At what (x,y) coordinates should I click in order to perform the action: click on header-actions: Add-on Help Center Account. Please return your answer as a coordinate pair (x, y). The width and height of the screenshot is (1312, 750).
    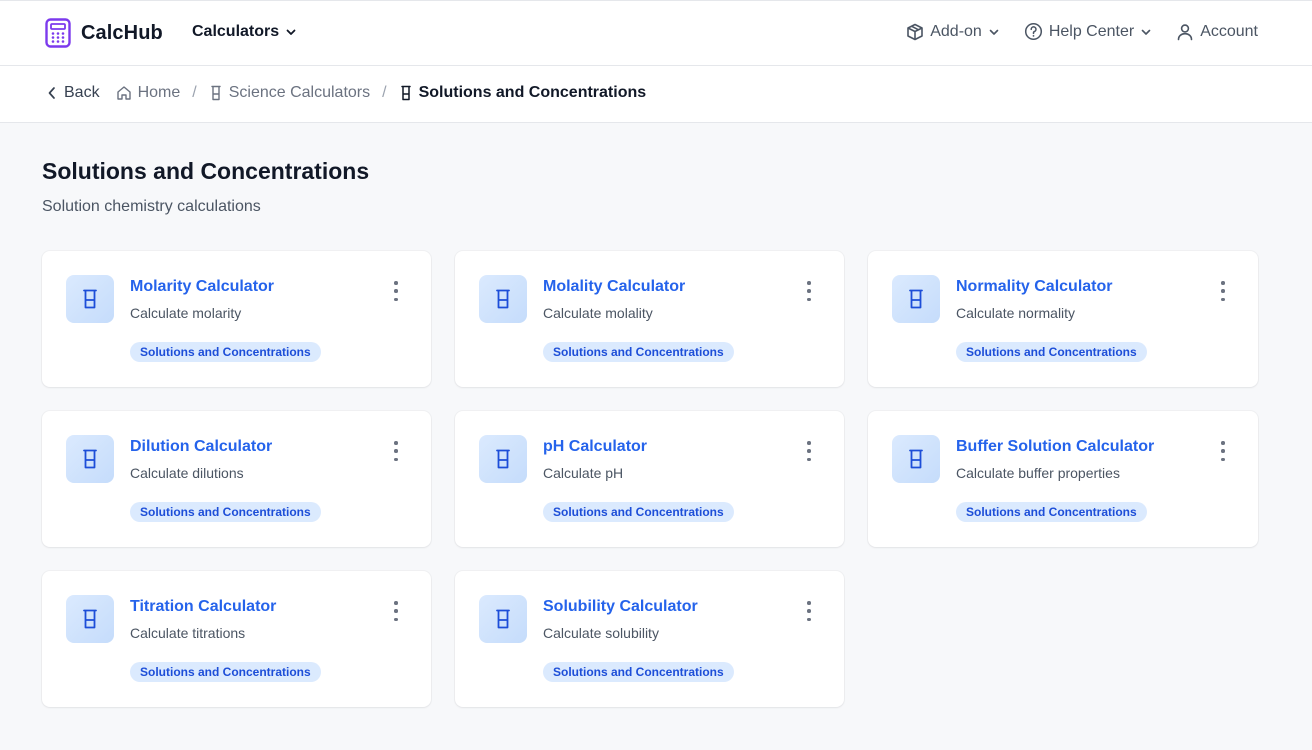
    Looking at the image, I should click on (1082, 31).